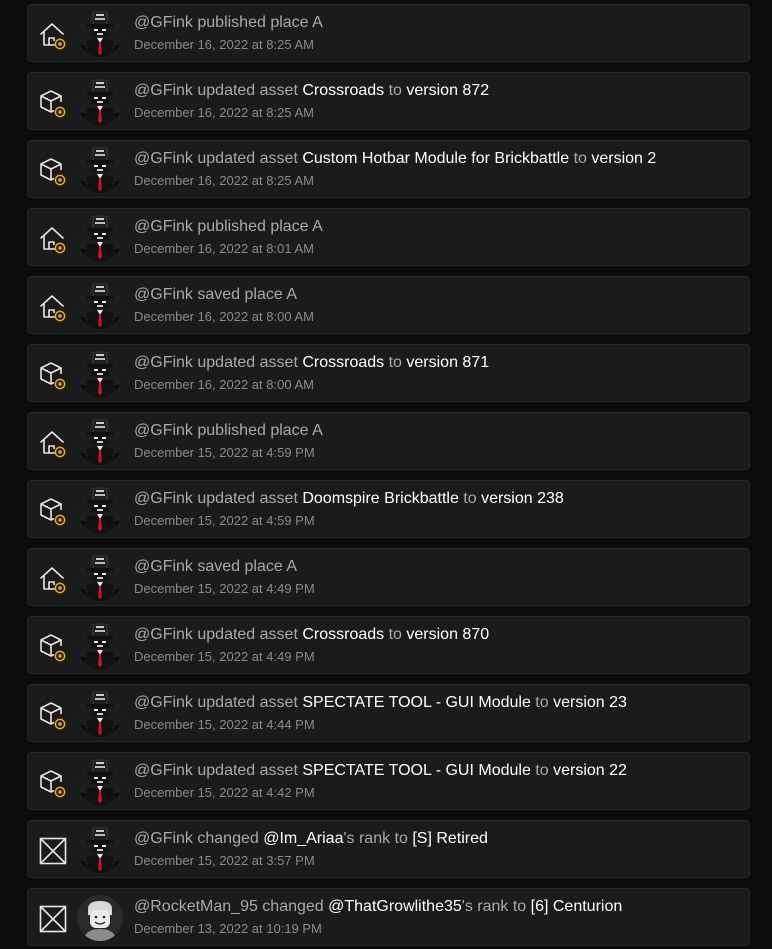 This screenshot has height=949, width=772. What do you see at coordinates (224, 248) in the screenshot?
I see `timestamp: December 16, 2022 at 8:01 AM` at bounding box center [224, 248].